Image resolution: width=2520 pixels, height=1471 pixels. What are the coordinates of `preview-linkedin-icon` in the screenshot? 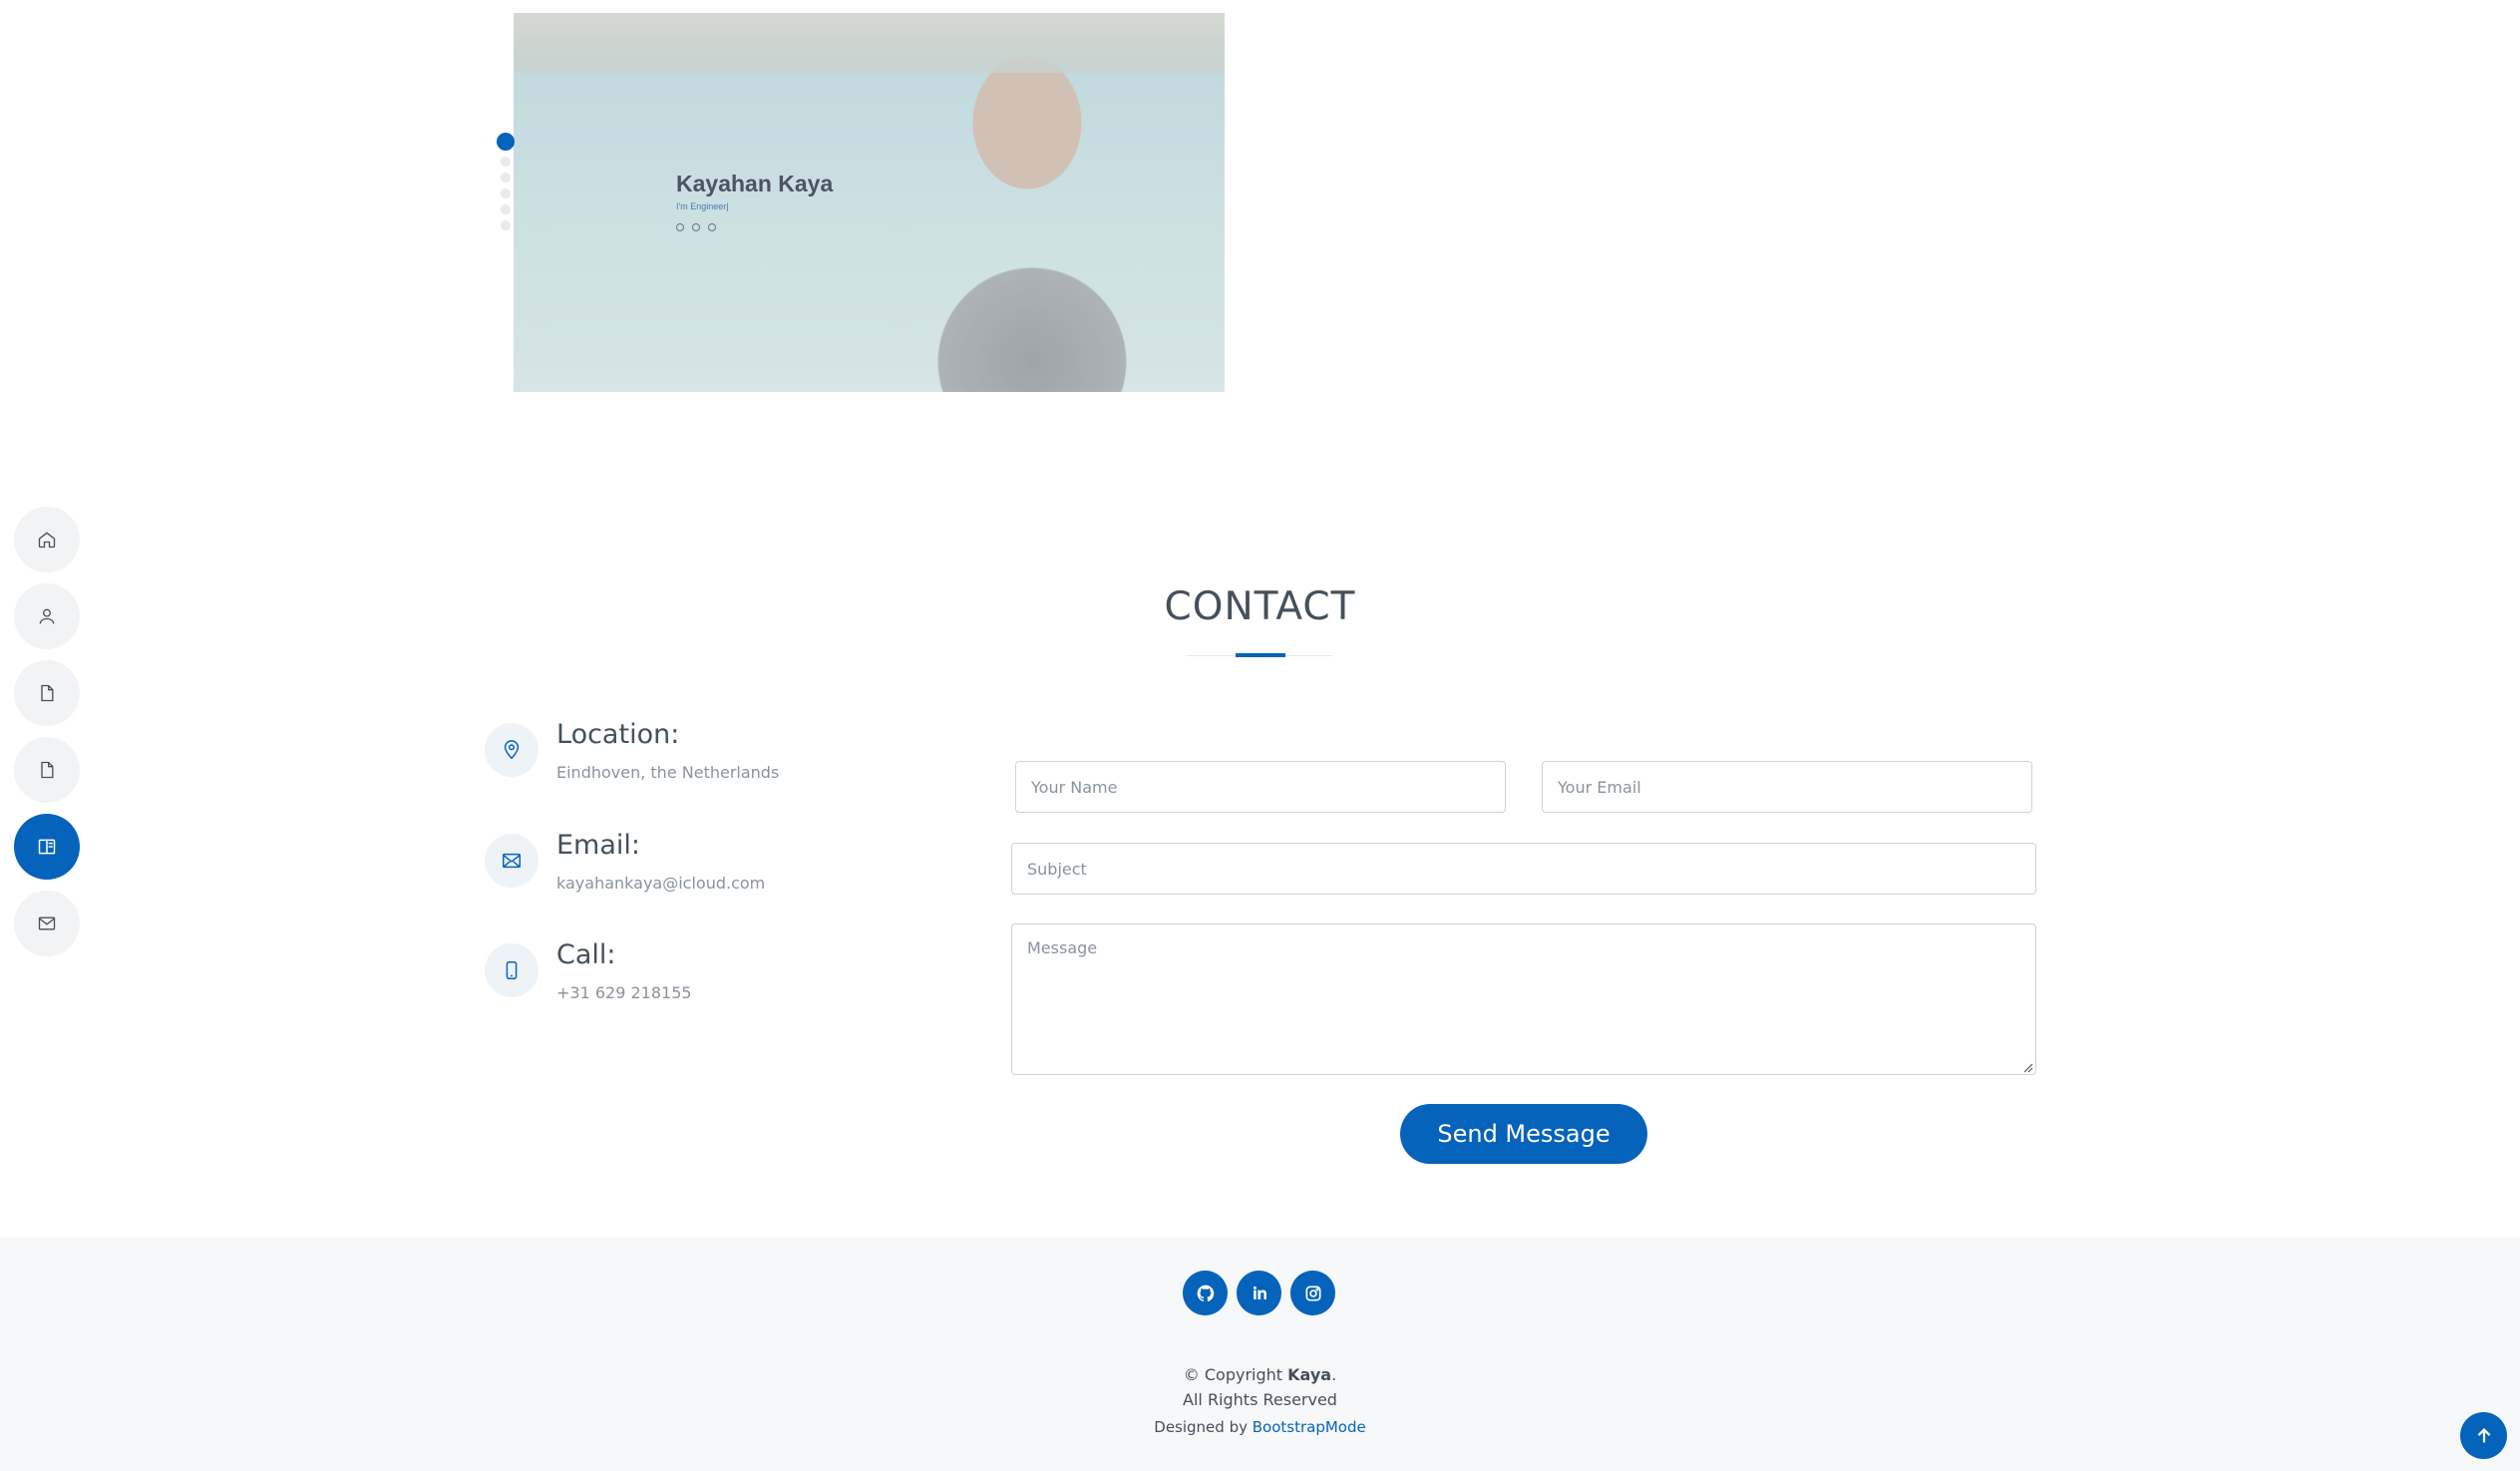 It's located at (712, 227).